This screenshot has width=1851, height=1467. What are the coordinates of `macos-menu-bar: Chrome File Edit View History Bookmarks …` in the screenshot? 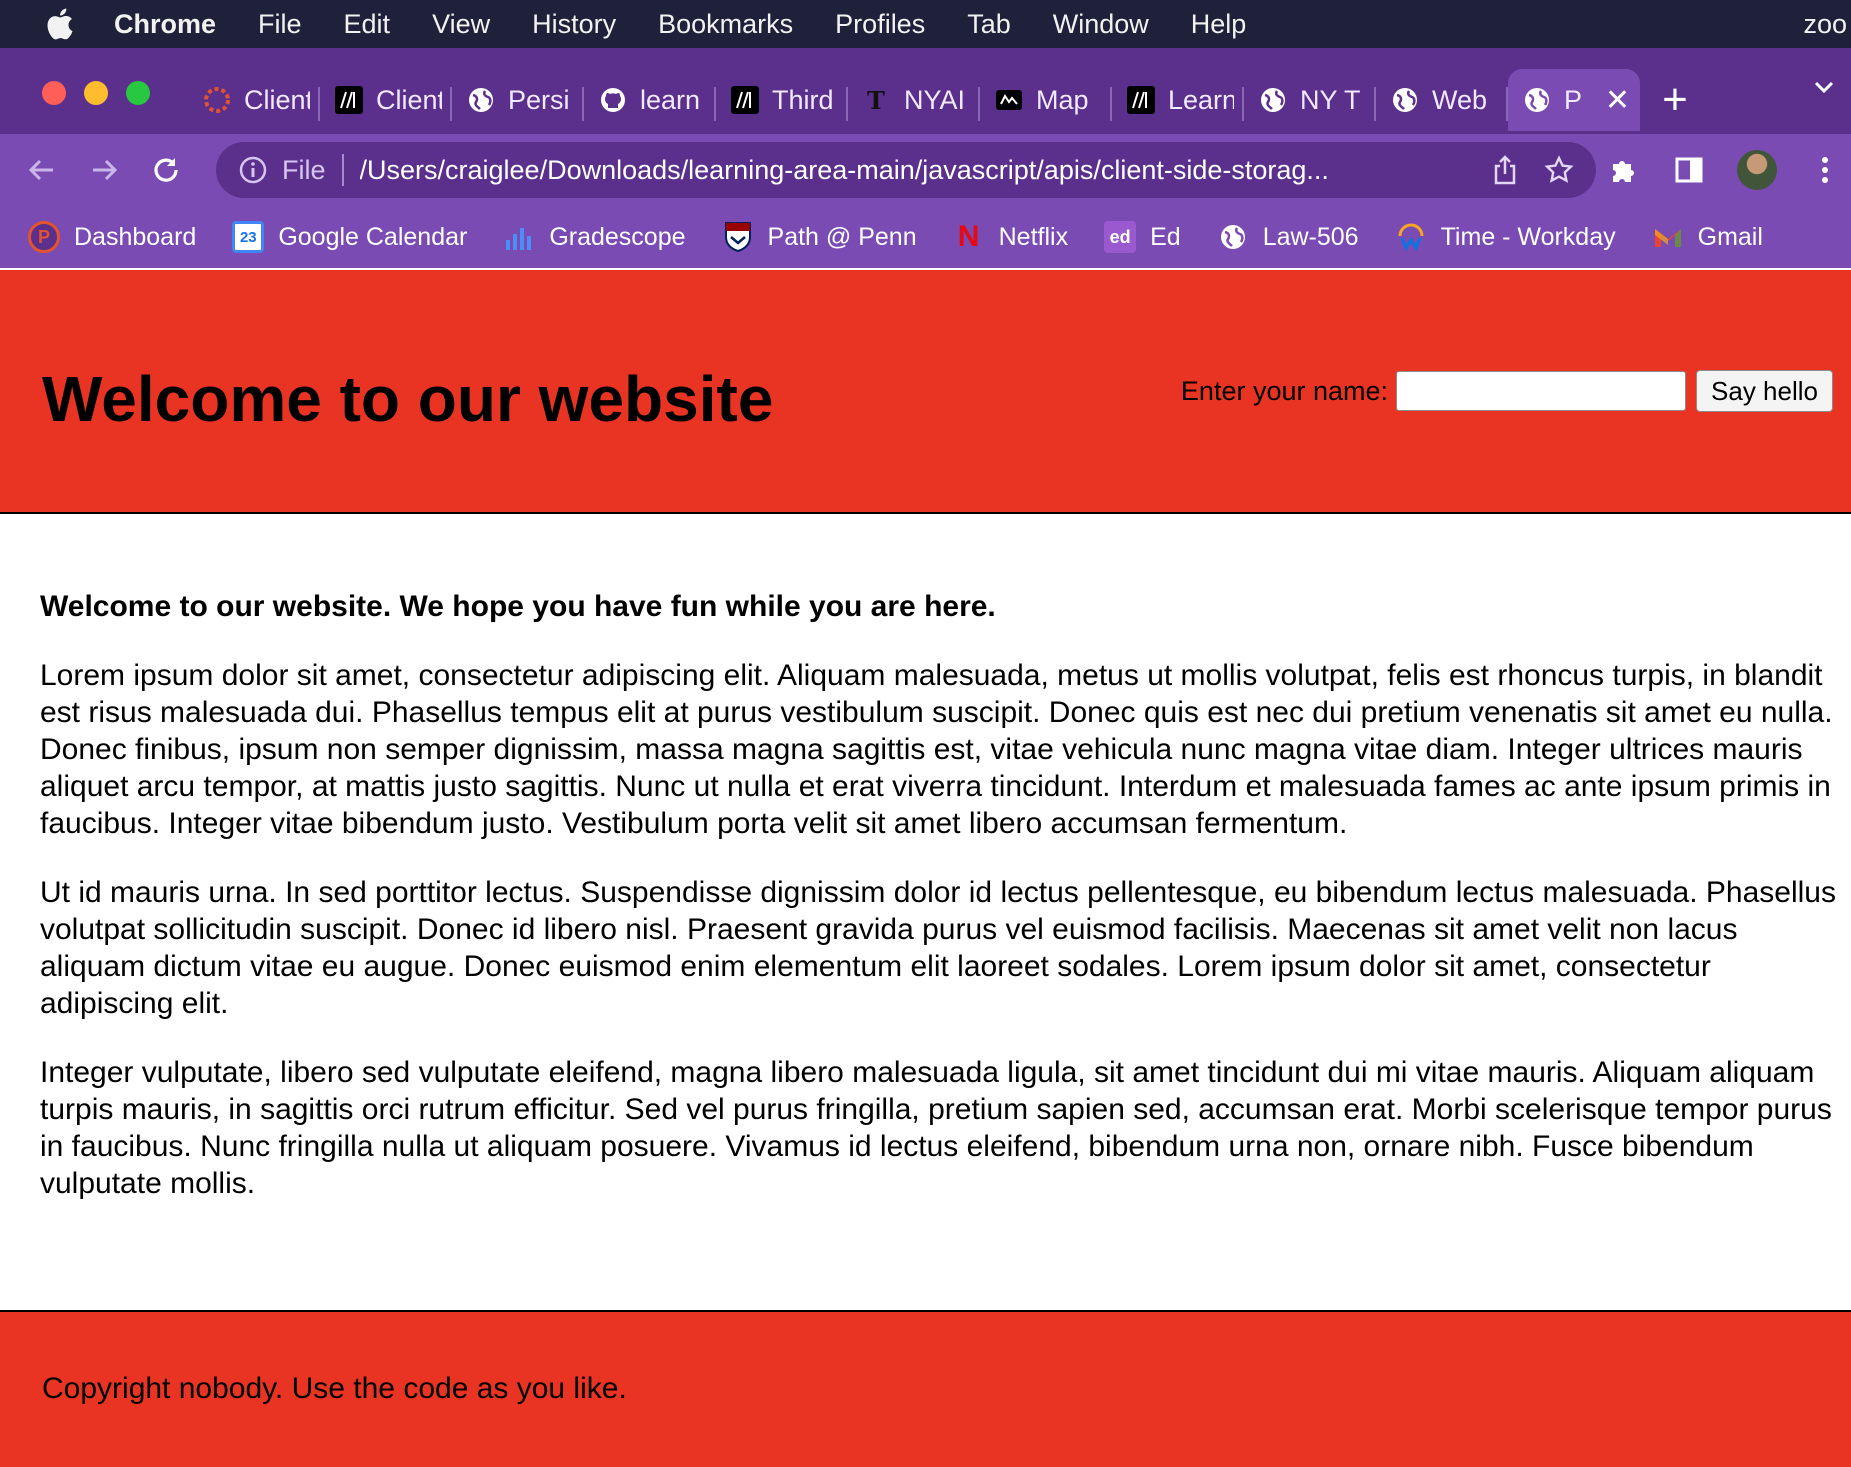 It's located at (925, 24).